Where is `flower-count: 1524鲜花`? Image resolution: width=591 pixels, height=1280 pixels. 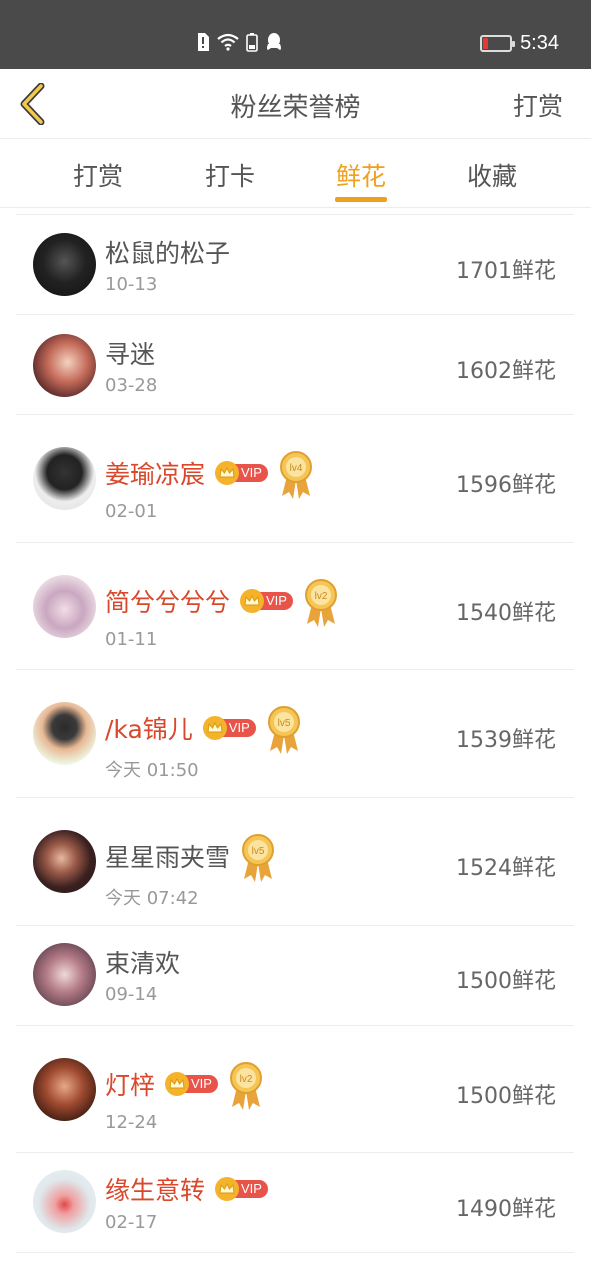
flower-count: 1524鲜花 is located at coordinates (506, 868).